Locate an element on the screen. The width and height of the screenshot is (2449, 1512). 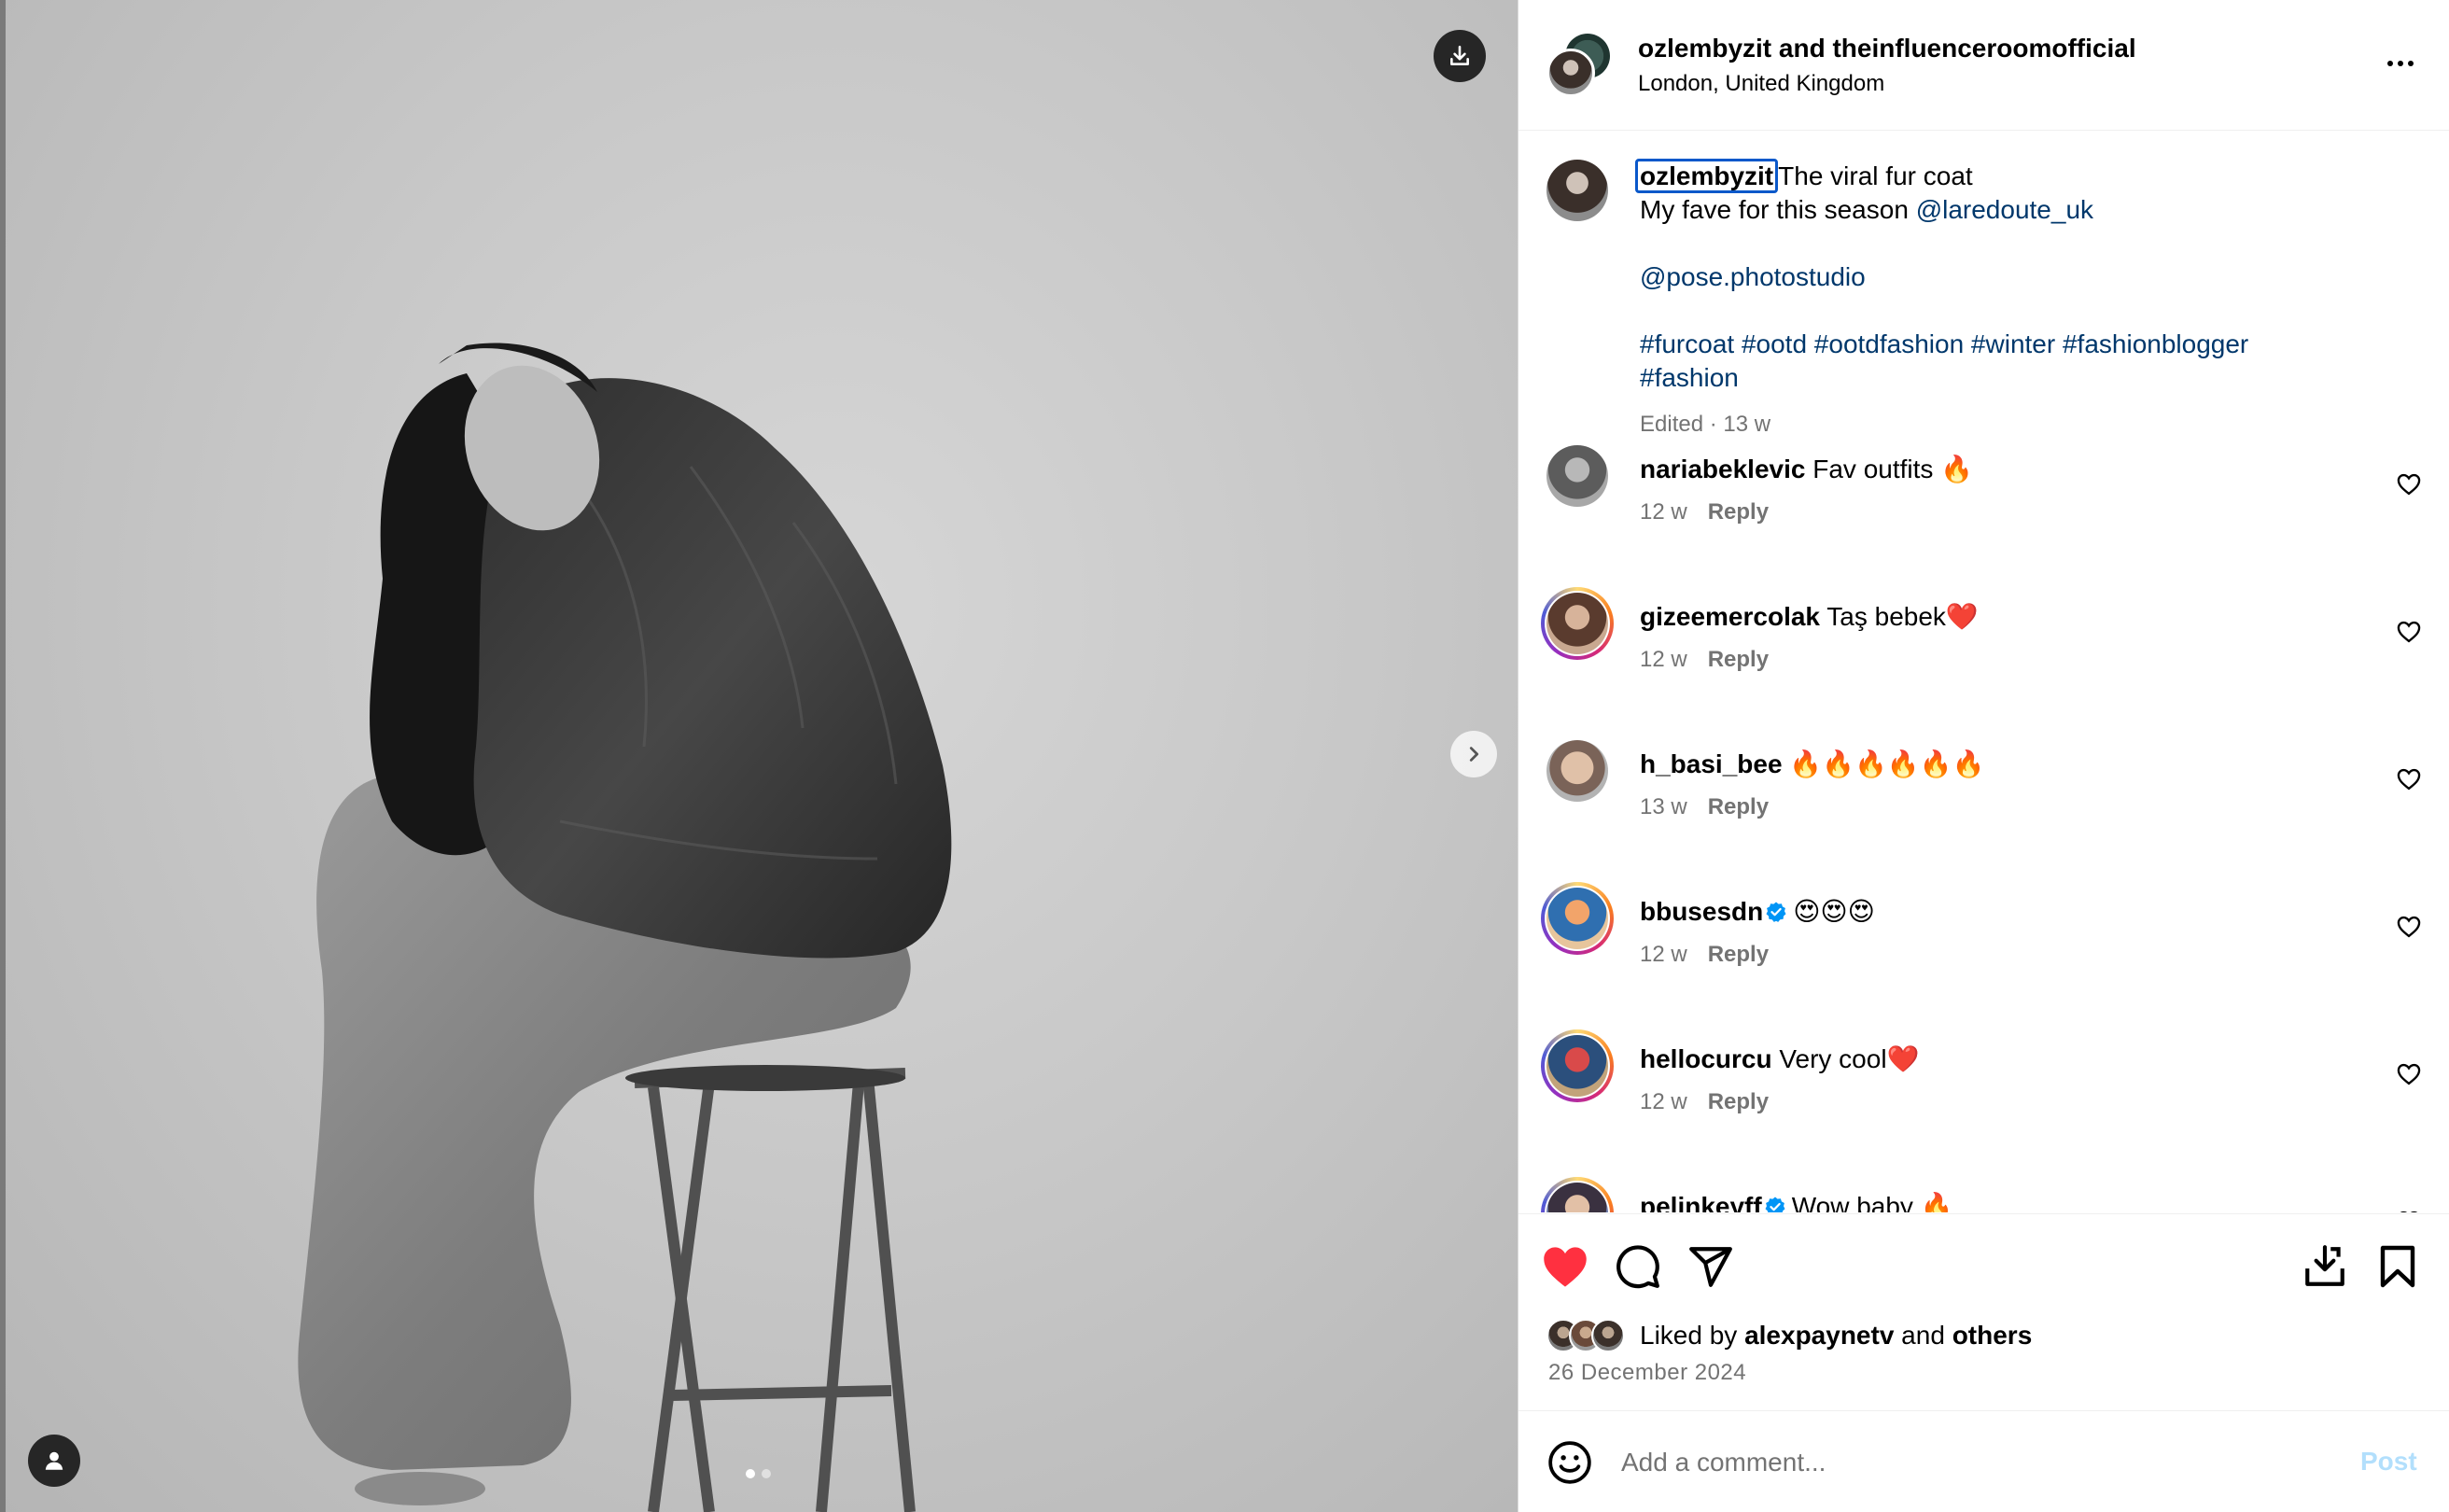
post-location: London, United Kingdom is located at coordinates (1761, 84).